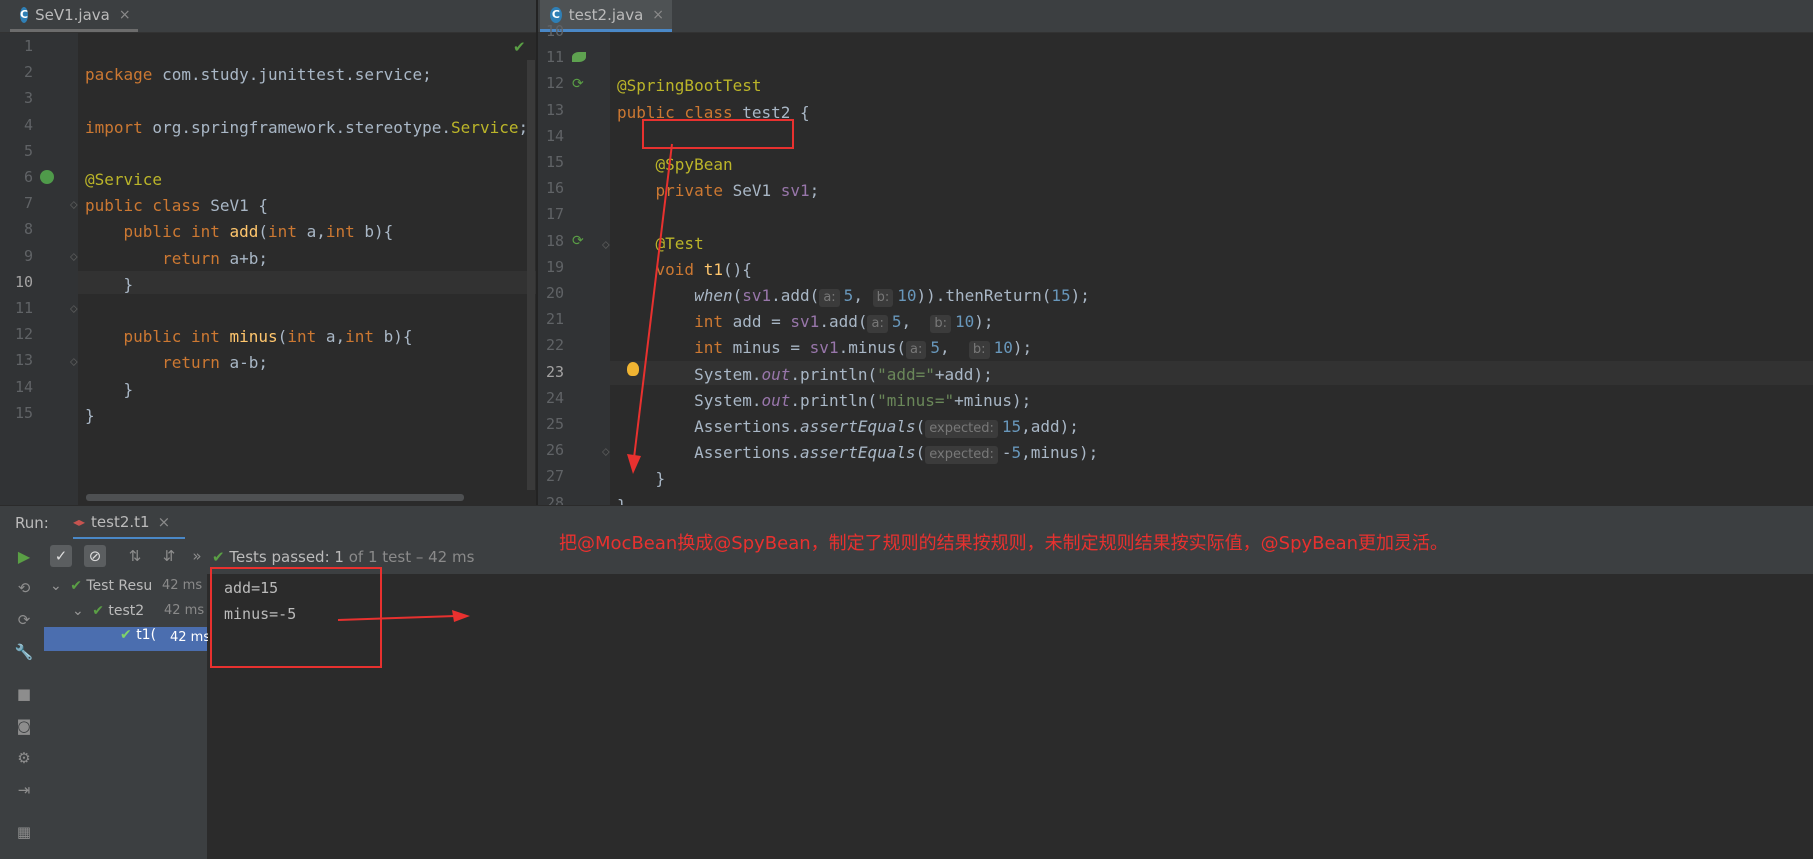  I want to click on line-number: 5, so click(28, 150).